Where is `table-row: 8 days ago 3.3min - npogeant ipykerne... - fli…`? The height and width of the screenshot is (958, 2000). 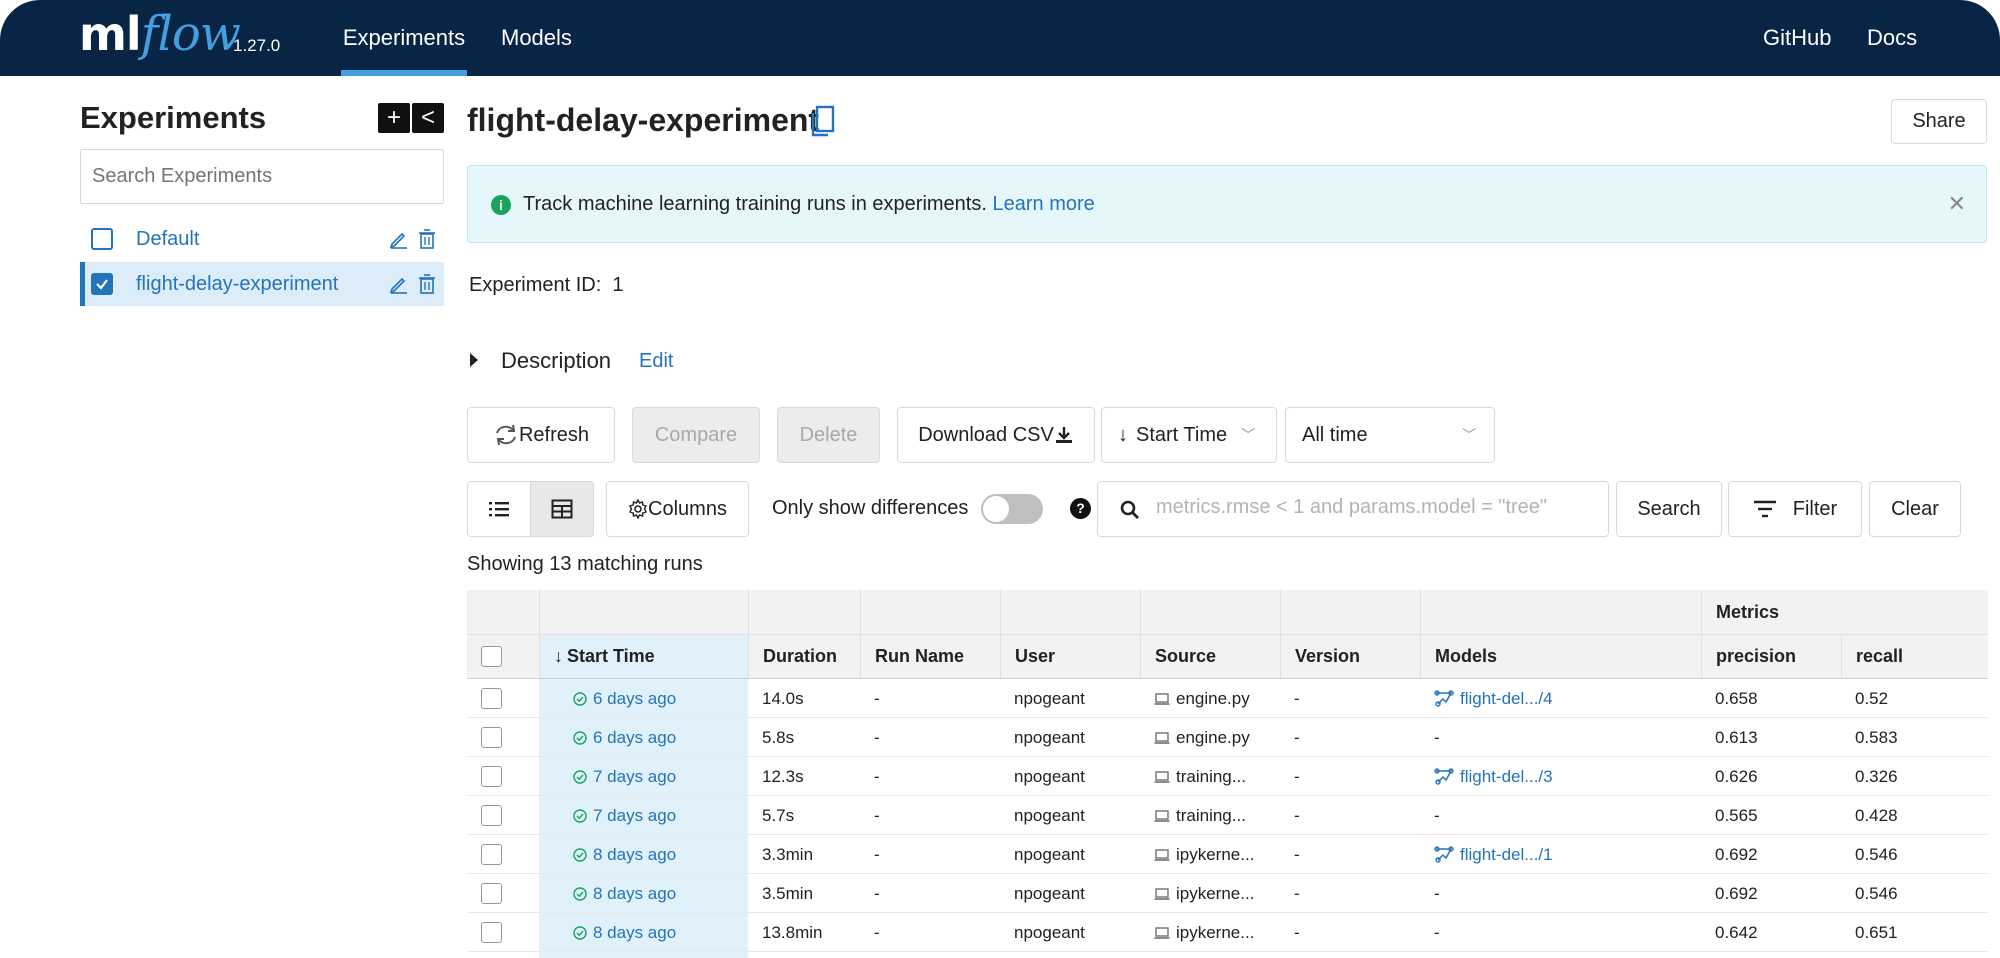
table-row: 8 days ago 3.3min - npogeant ipykerne... - fli… is located at coordinates (1227, 854).